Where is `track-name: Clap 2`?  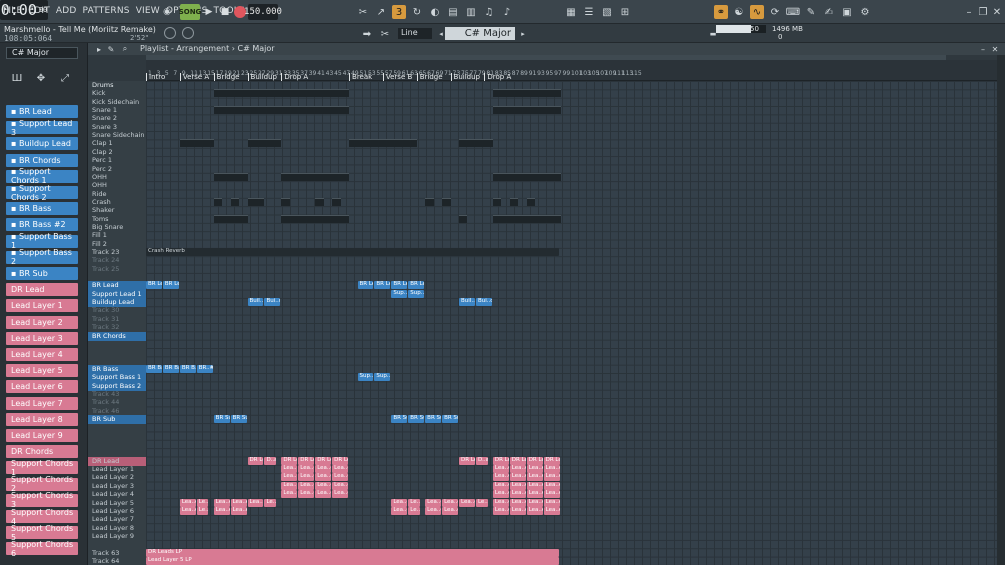
track-name: Clap 2 is located at coordinates (102, 152).